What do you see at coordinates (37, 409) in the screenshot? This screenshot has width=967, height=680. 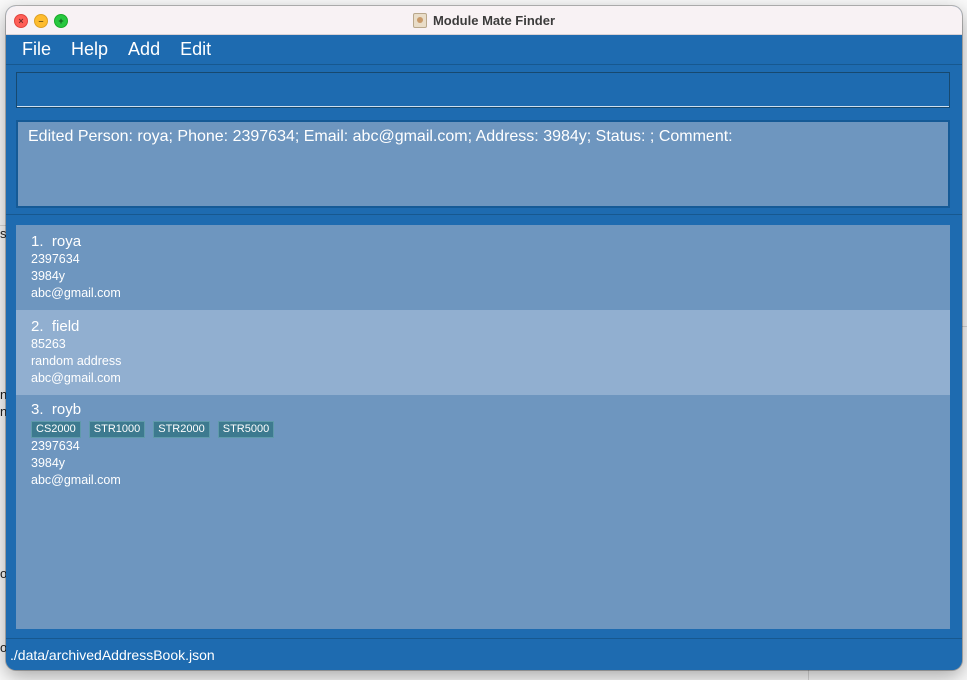 I see `person-index: 3.` at bounding box center [37, 409].